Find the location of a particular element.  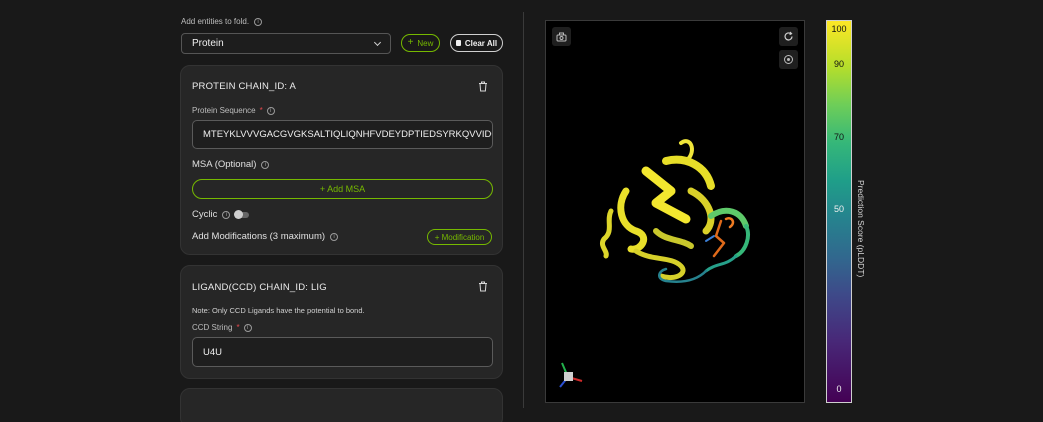

add-msa-label: + Add MSA is located at coordinates (342, 189).